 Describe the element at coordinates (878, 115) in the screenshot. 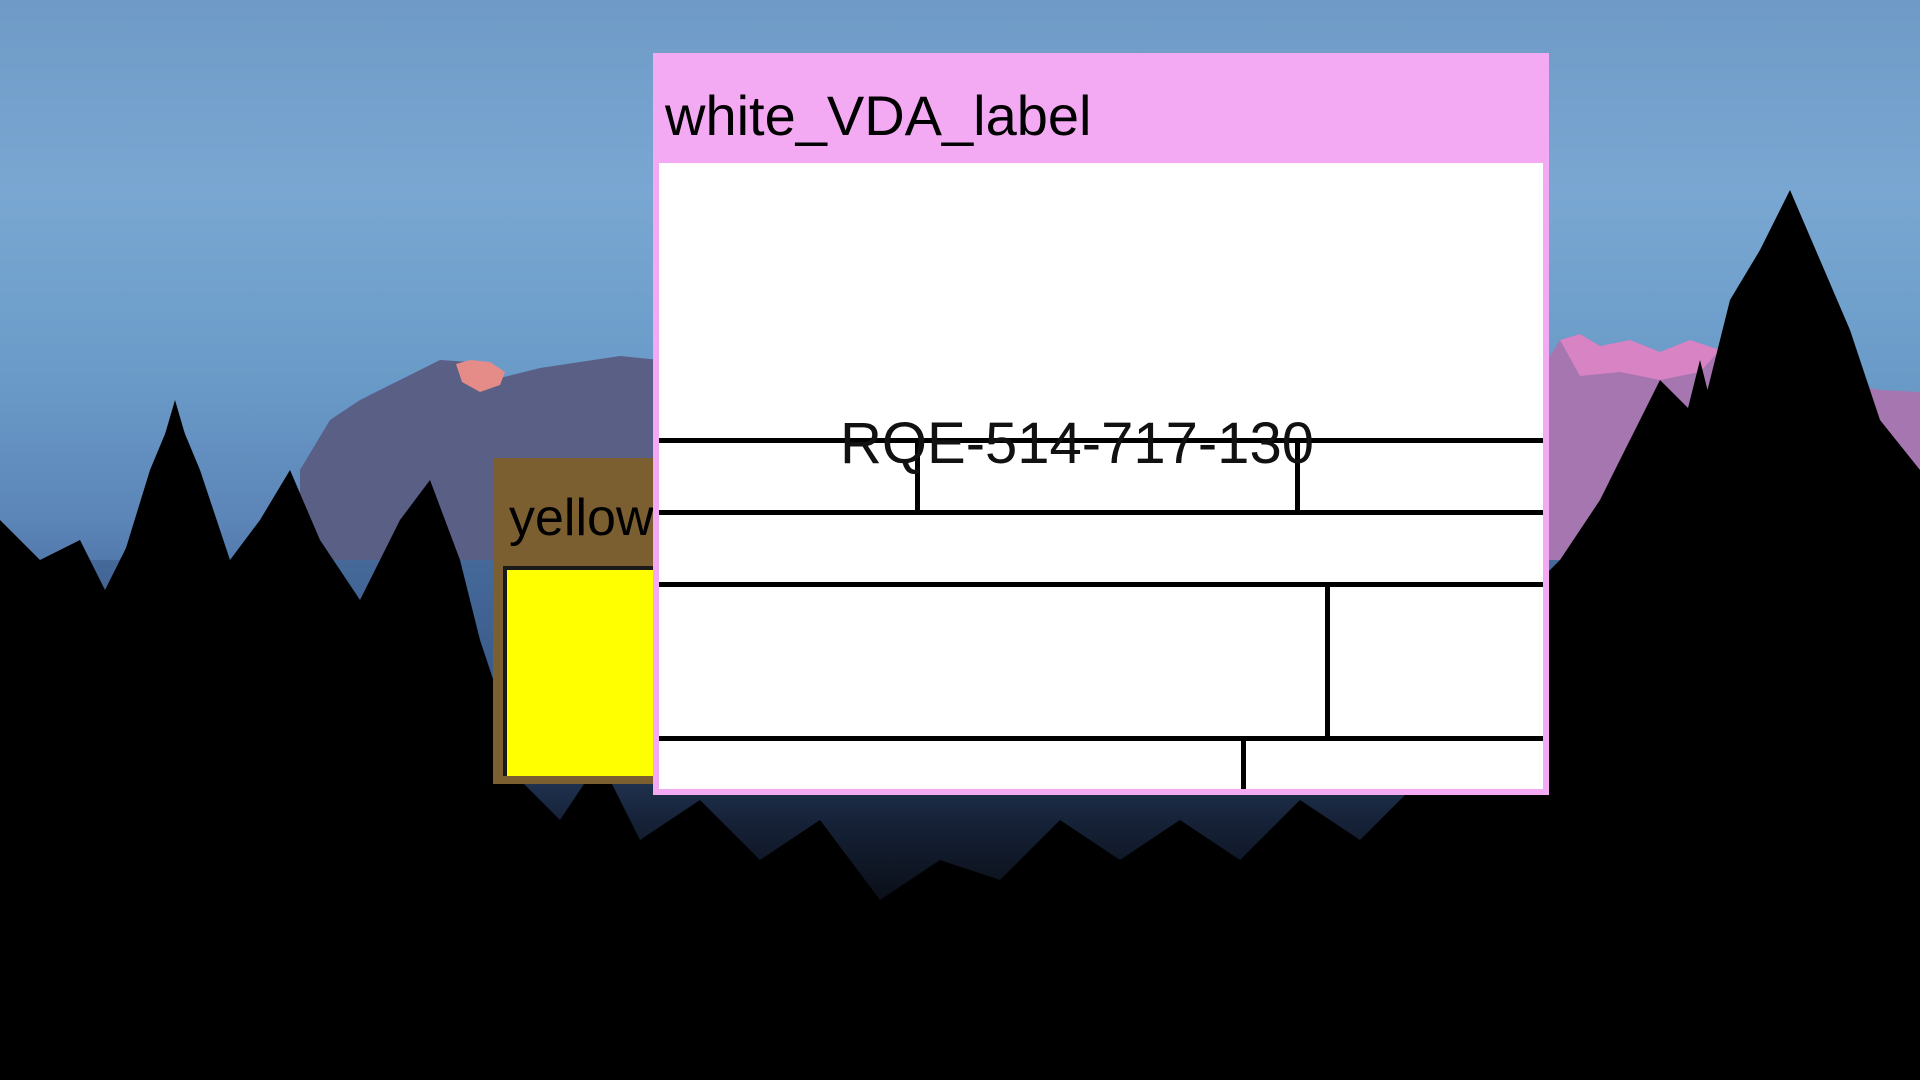

I see `white-window-title: white_VDA_label` at that location.